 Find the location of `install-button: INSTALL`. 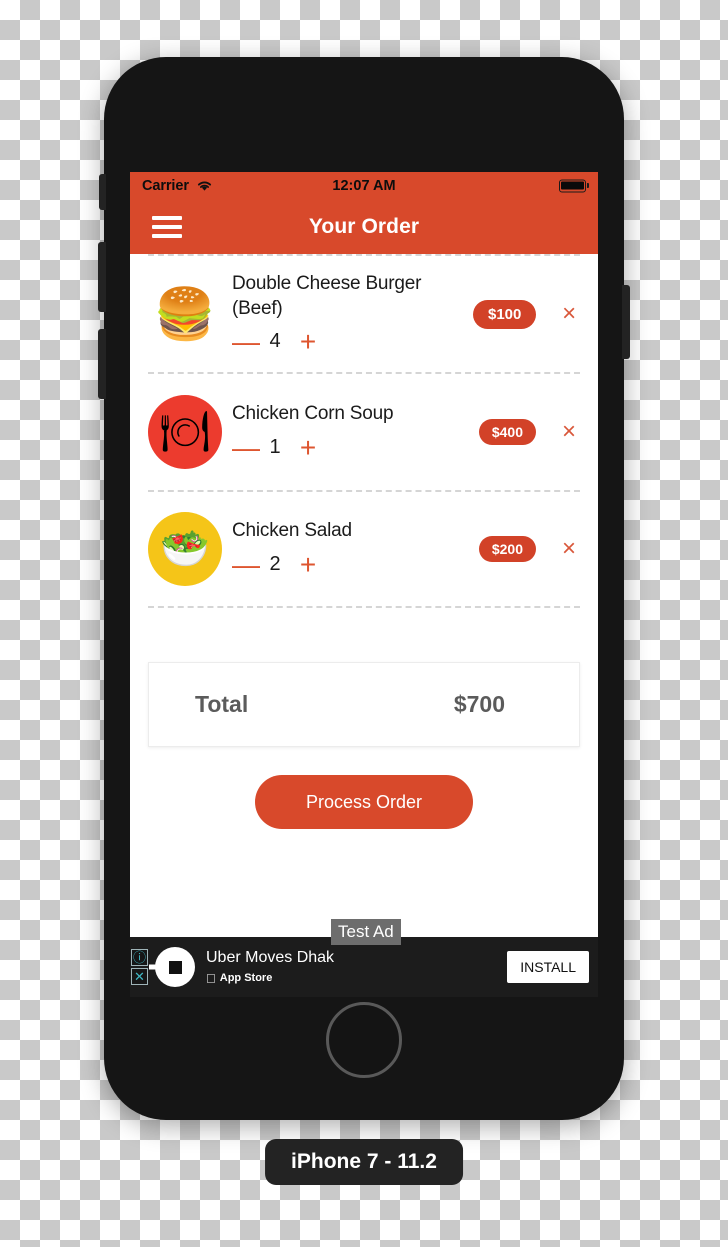

install-button: INSTALL is located at coordinates (548, 967).